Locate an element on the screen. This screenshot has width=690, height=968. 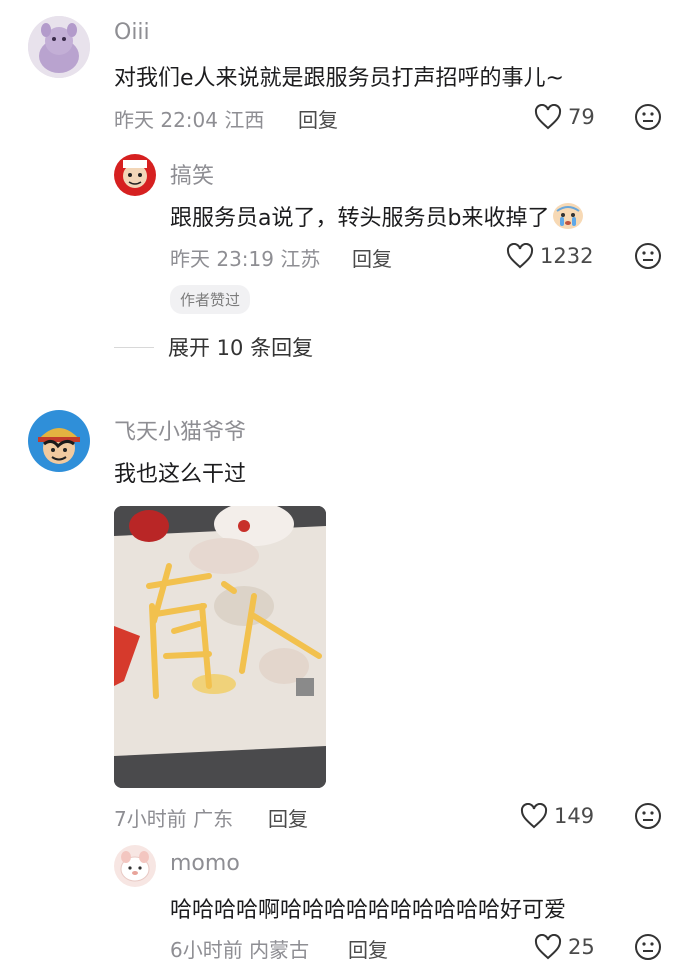
comment-location: 广东 is located at coordinates (213, 819).